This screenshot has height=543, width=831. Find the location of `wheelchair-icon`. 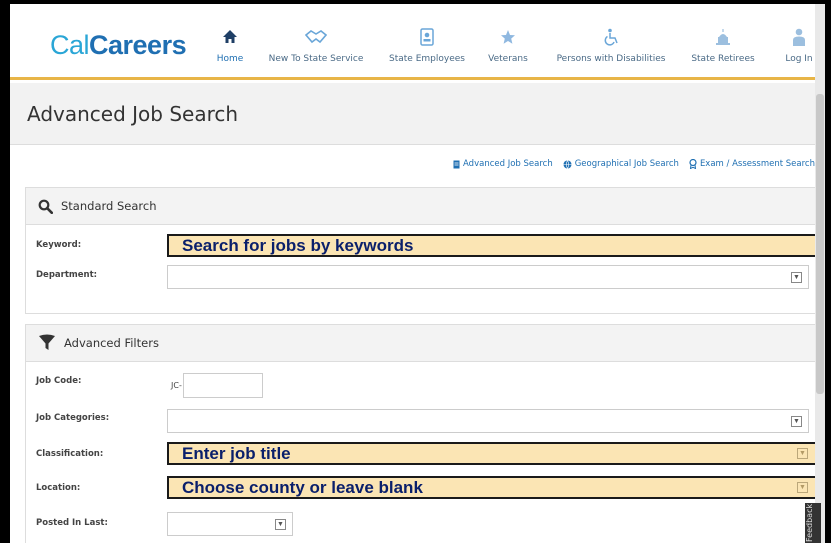

wheelchair-icon is located at coordinates (611, 37).